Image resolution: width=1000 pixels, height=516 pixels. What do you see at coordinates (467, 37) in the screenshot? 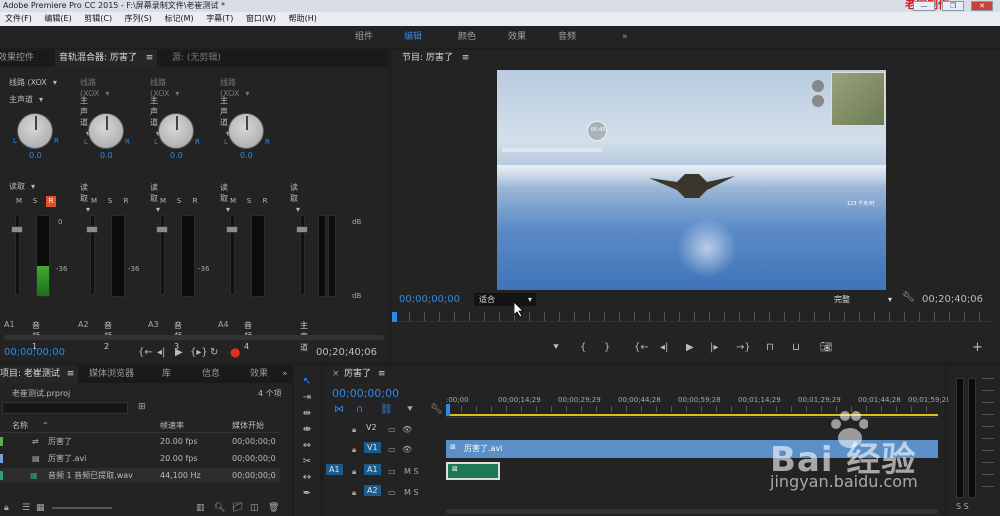
I see `workspace-tab-color: 颜色` at bounding box center [467, 37].